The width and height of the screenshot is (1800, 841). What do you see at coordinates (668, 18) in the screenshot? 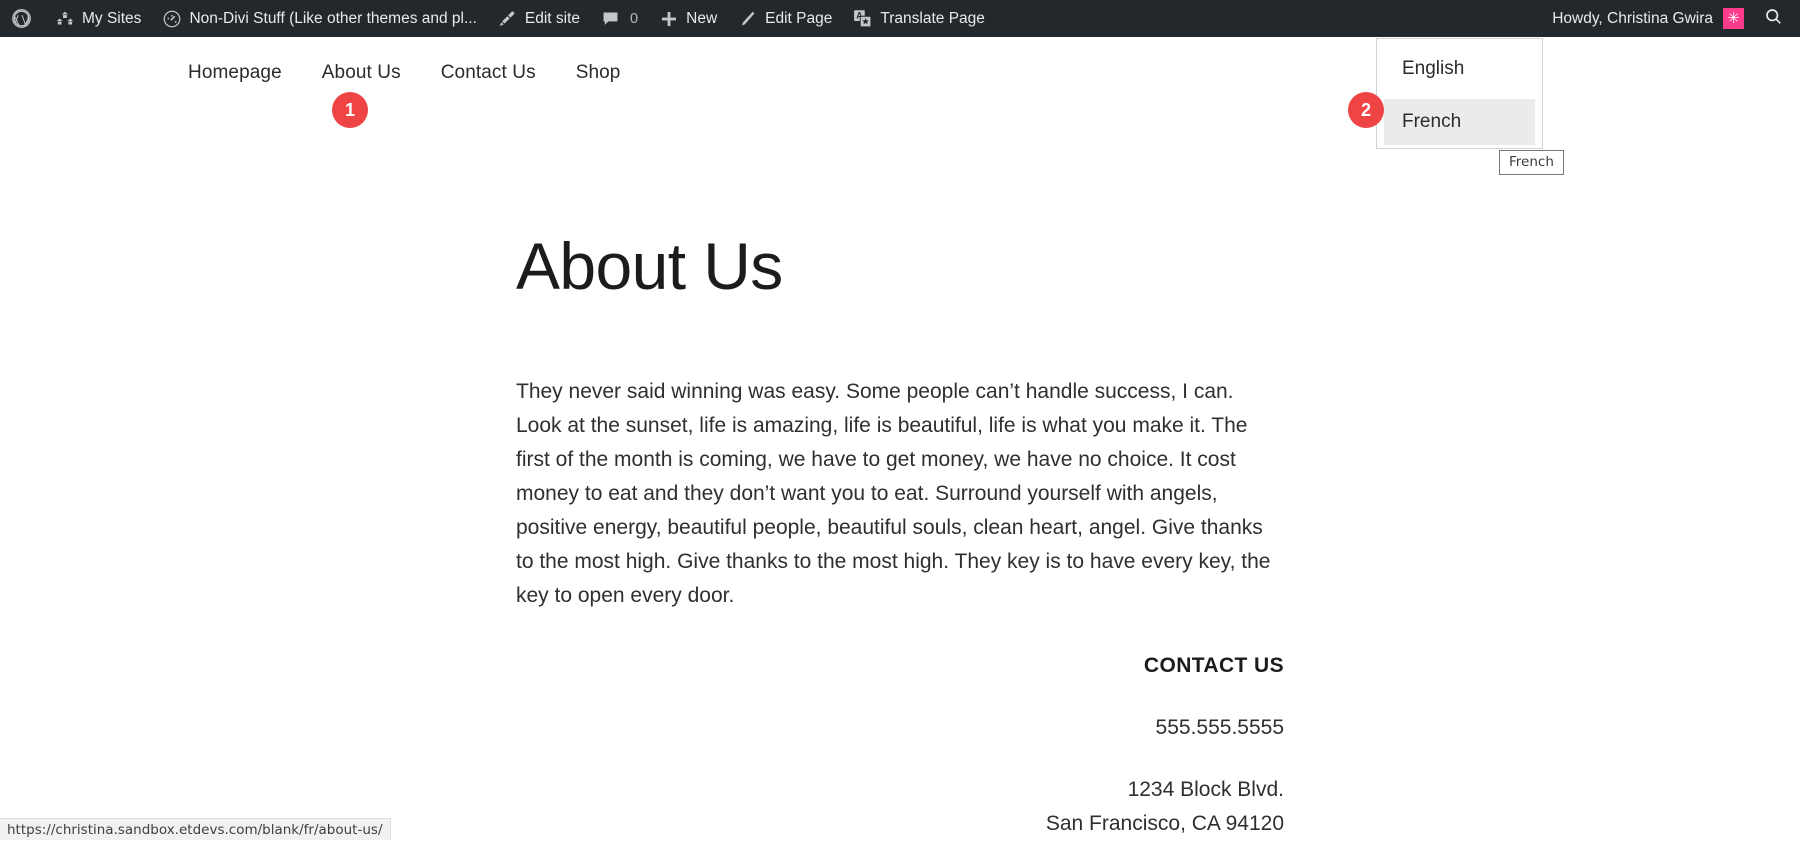
I see `plus-icon` at bounding box center [668, 18].